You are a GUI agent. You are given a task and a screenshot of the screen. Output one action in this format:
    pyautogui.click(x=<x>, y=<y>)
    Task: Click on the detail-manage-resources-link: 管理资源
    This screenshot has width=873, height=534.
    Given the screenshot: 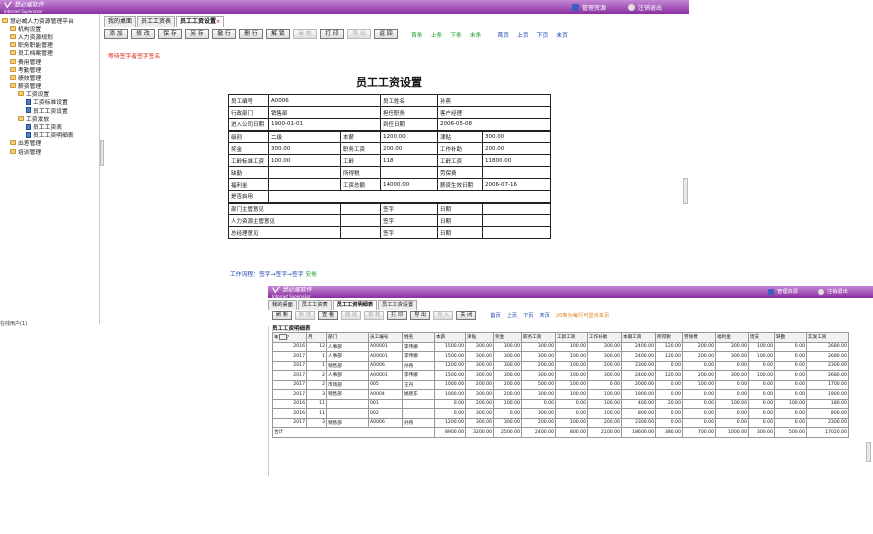 What is the action you would take?
    pyautogui.click(x=783, y=291)
    